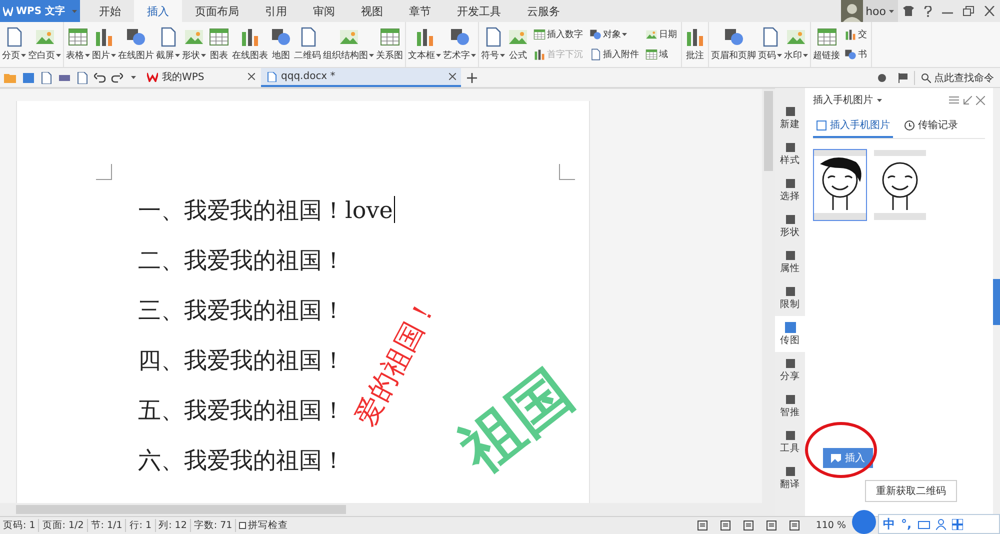 The width and height of the screenshot is (1000, 534). Describe the element at coordinates (889, 524) in the screenshot. I see `ime-mode: 中` at that location.